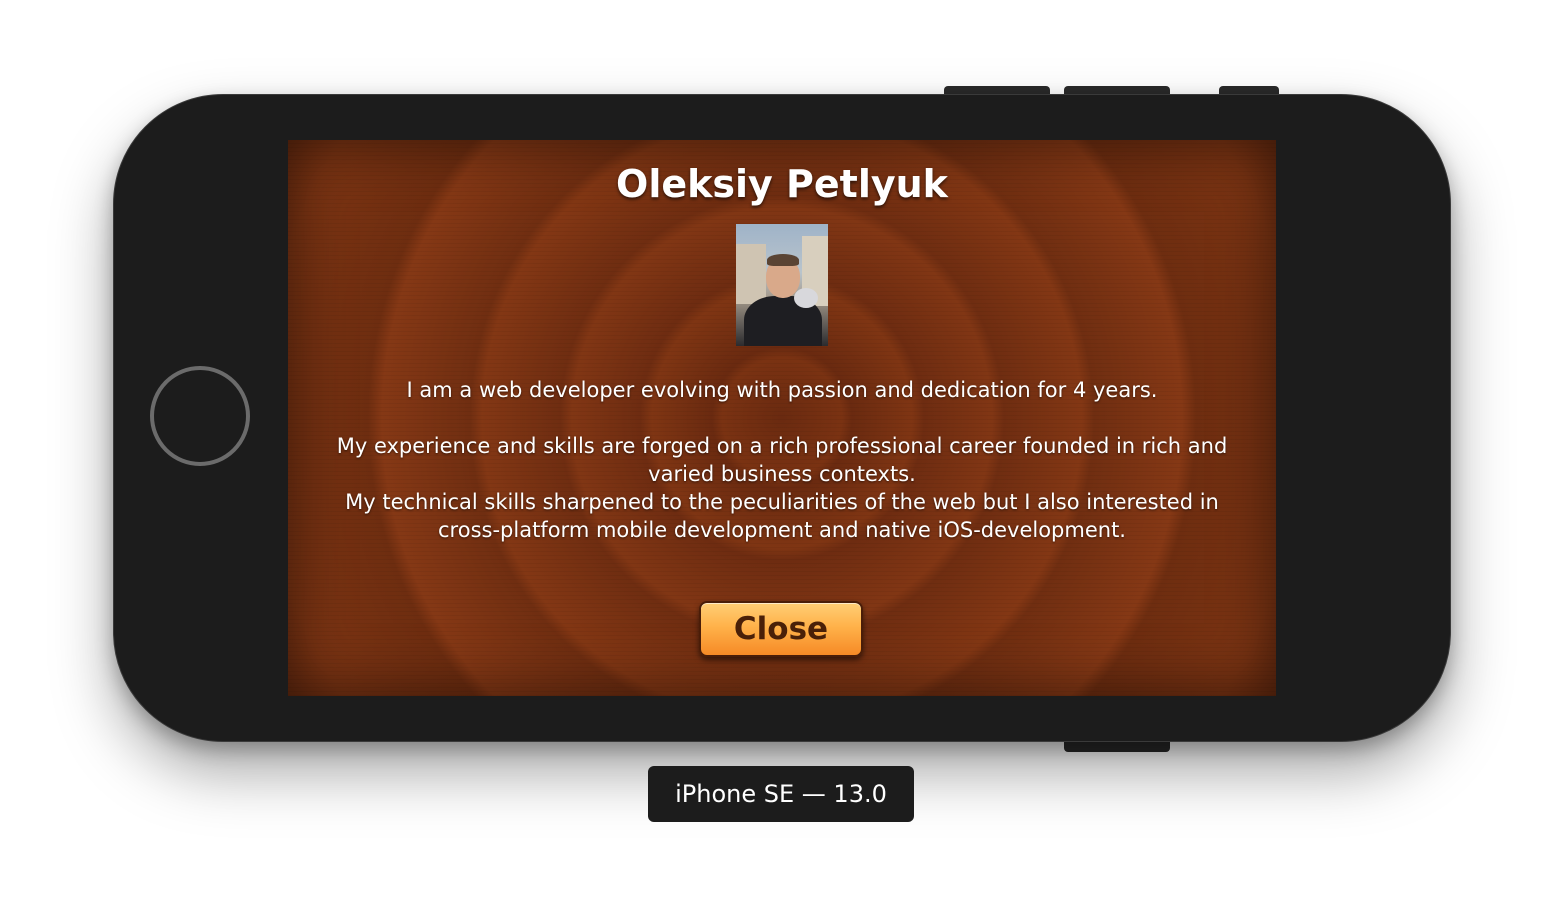 Image resolution: width=1564 pixels, height=908 pixels. What do you see at coordinates (200, 416) in the screenshot?
I see `home-button` at bounding box center [200, 416].